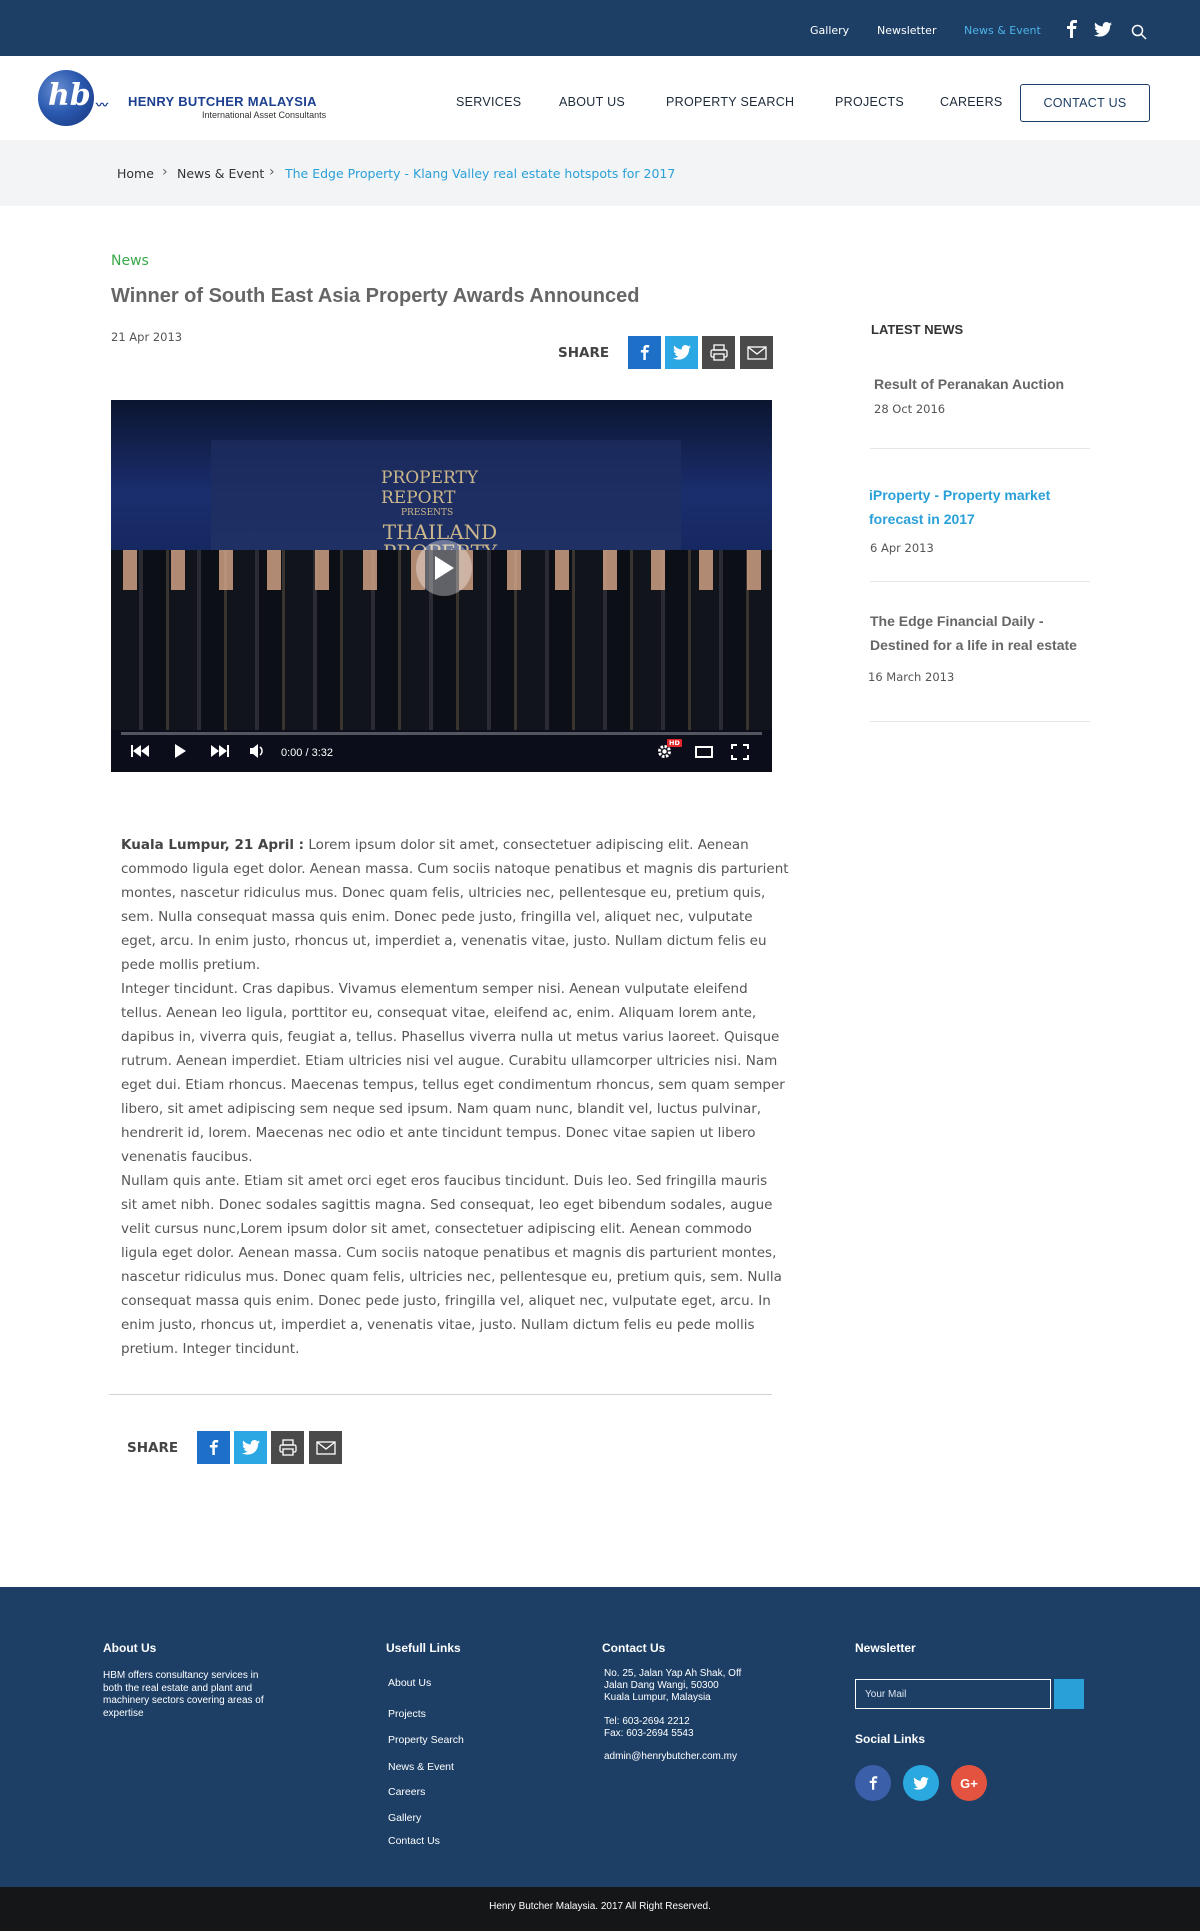 The image size is (1200, 1931). What do you see at coordinates (220, 753) in the screenshot?
I see `skip-forward-icon` at bounding box center [220, 753].